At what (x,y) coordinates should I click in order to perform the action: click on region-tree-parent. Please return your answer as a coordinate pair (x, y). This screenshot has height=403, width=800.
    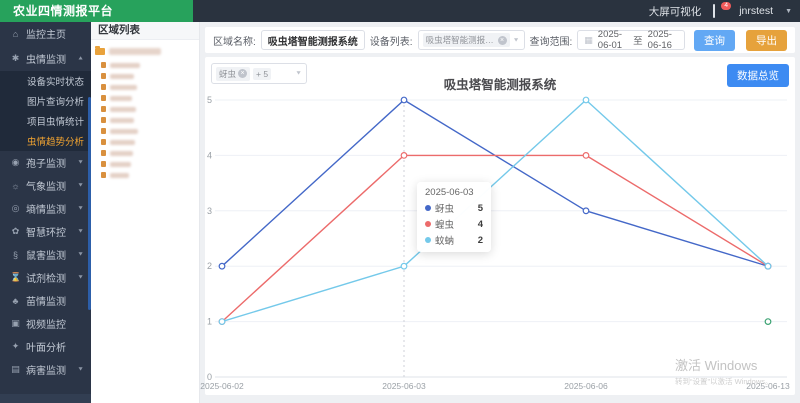
    Looking at the image, I should click on (145, 51).